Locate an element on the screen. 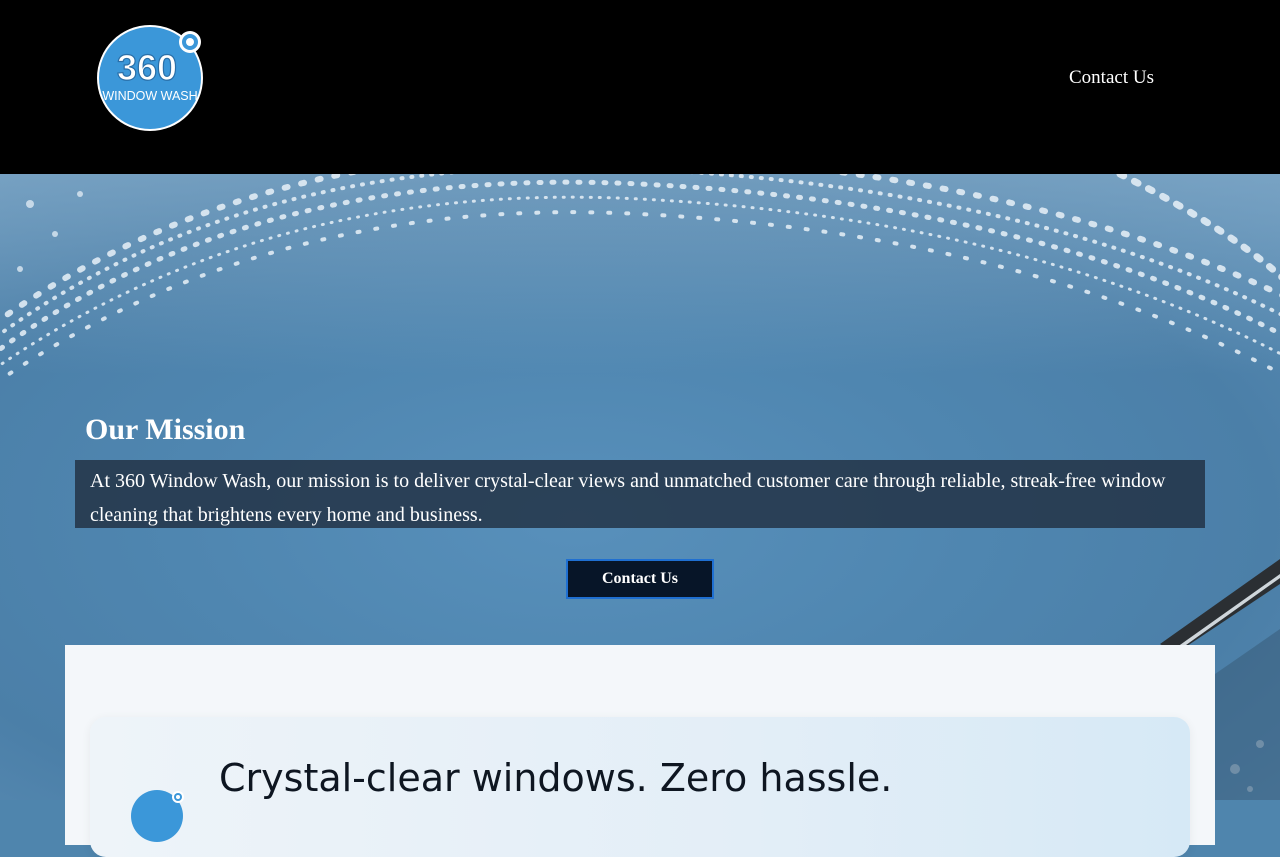 The width and height of the screenshot is (1280, 857). mission-title: Our Mission is located at coordinates (165, 429).